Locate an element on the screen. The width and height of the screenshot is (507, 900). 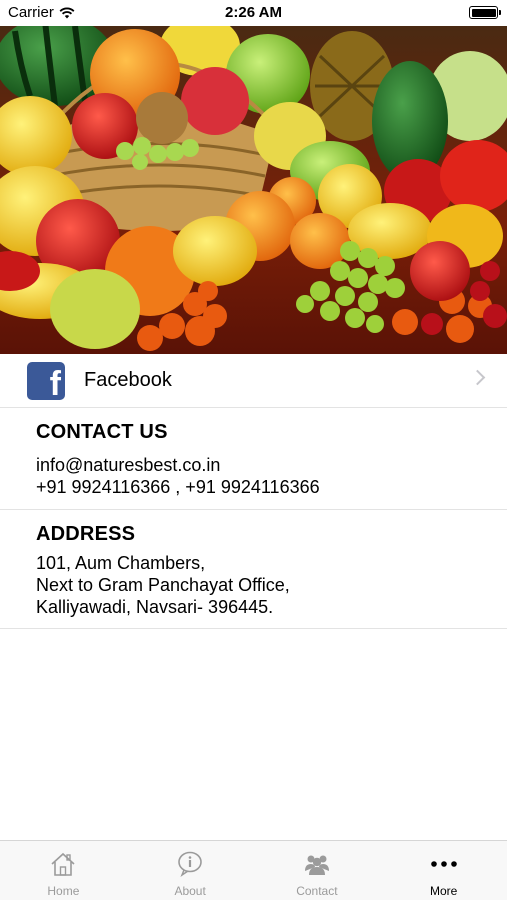
status-time: 2:26 AM is located at coordinates (253, 12).